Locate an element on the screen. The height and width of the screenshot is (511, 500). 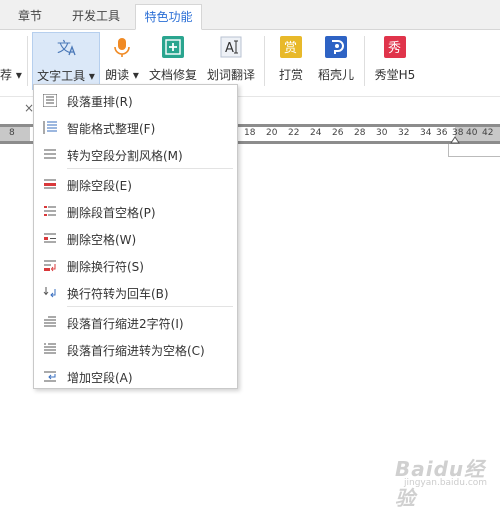
docer-label: 稻壳儿 is located at coordinates (335, 75).